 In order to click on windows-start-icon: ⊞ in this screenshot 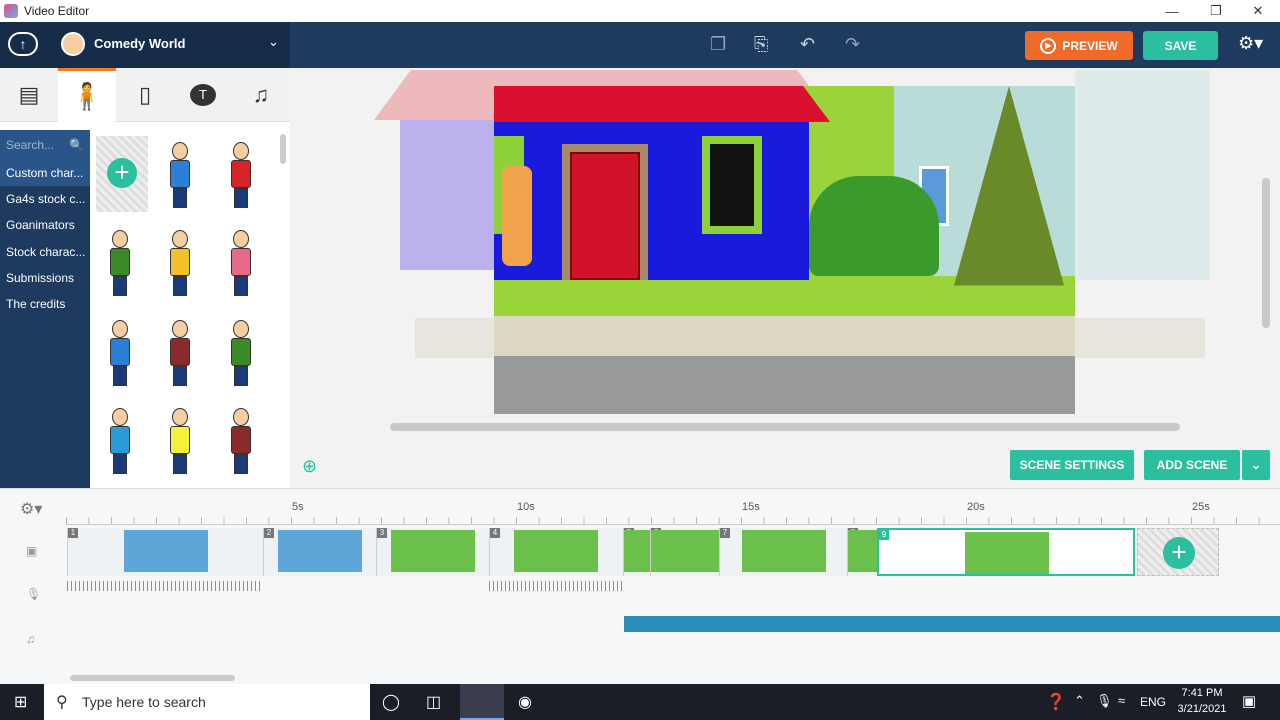, I will do `click(20, 702)`.